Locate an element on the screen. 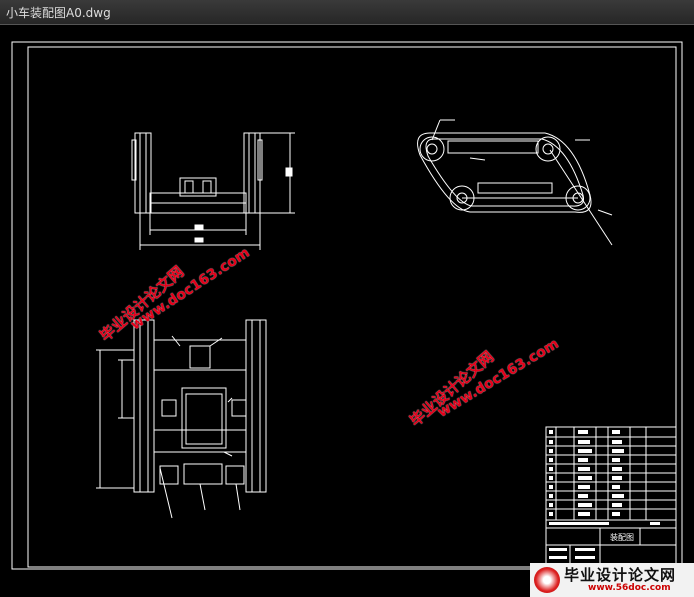 The width and height of the screenshot is (694, 597). parts-list is located at coordinates (611, 497).